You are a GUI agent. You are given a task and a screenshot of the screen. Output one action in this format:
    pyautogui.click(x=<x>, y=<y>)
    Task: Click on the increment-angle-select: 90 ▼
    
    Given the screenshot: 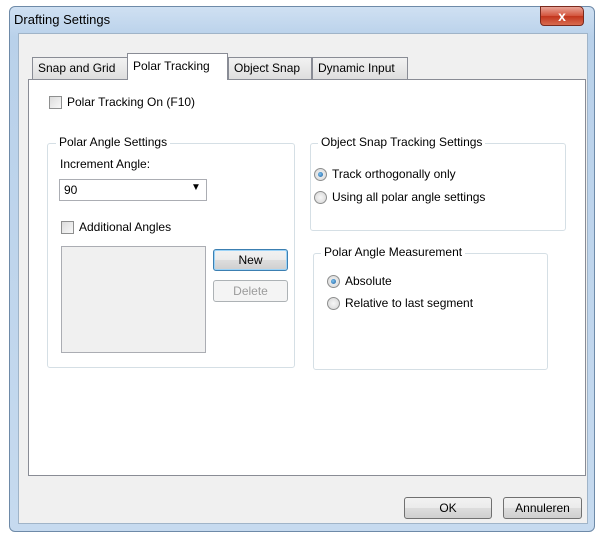 What is the action you would take?
    pyautogui.click(x=133, y=190)
    